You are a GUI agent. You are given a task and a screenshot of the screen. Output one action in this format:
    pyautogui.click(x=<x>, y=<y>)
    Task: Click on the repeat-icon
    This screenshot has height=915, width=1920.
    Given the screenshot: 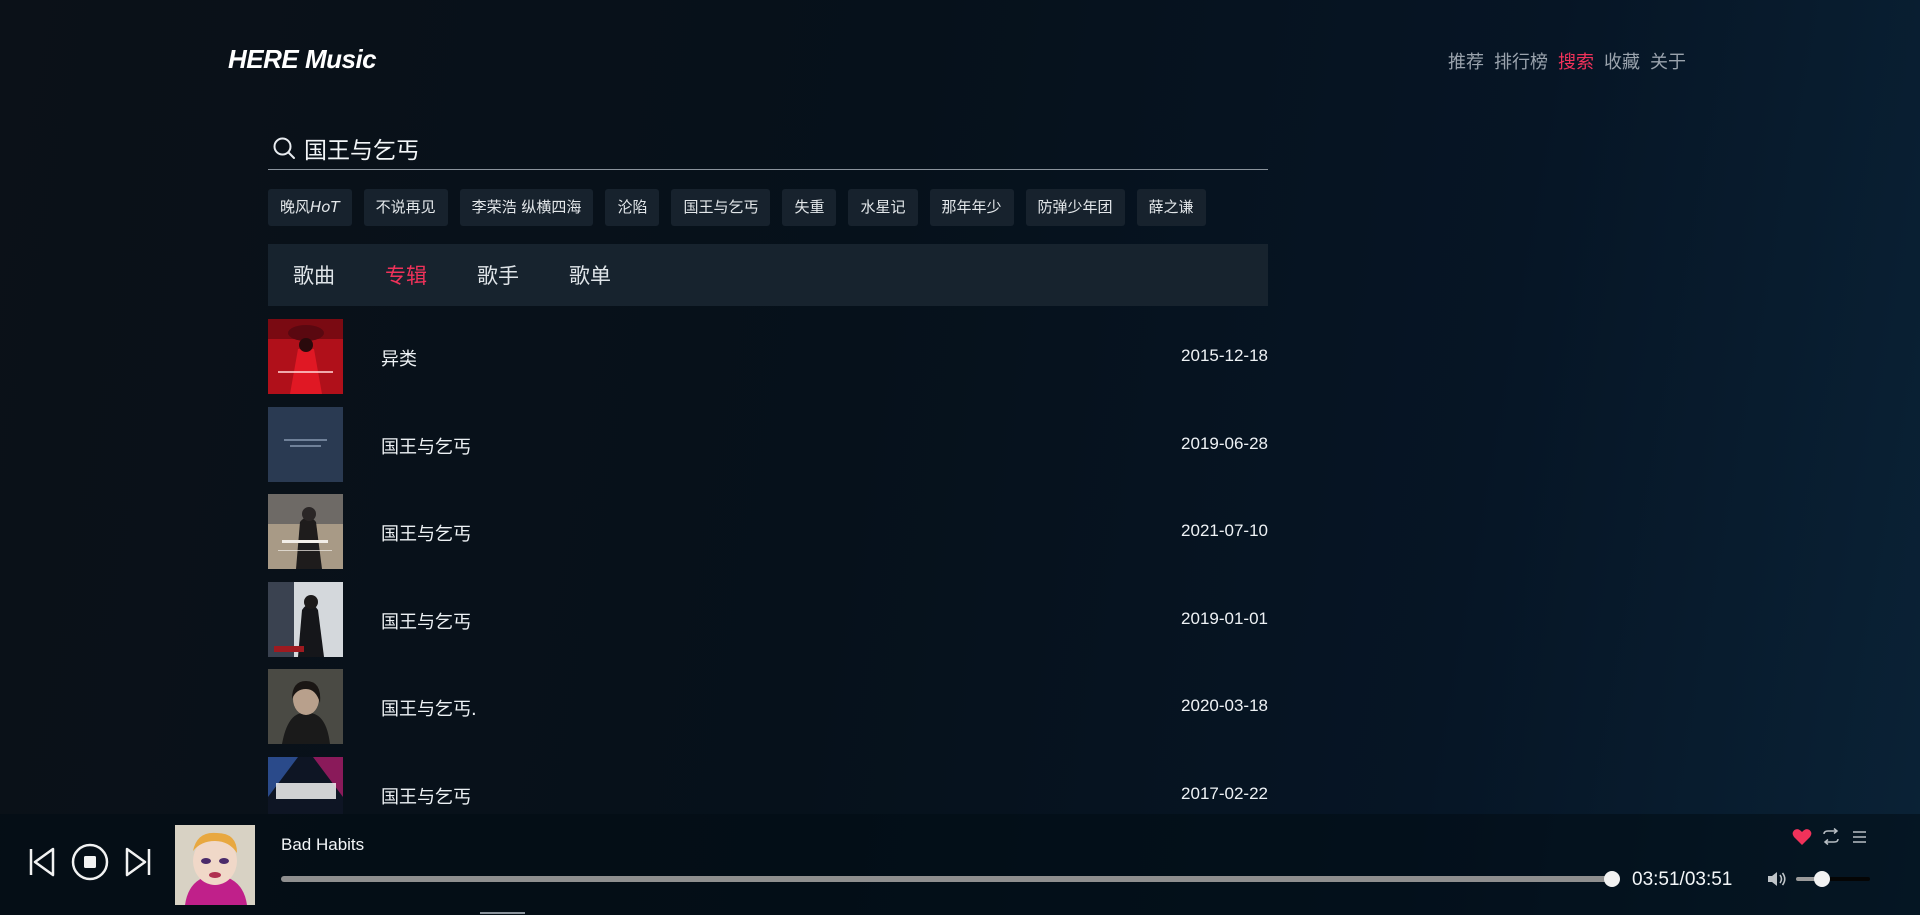 What is the action you would take?
    pyautogui.click(x=1831, y=837)
    